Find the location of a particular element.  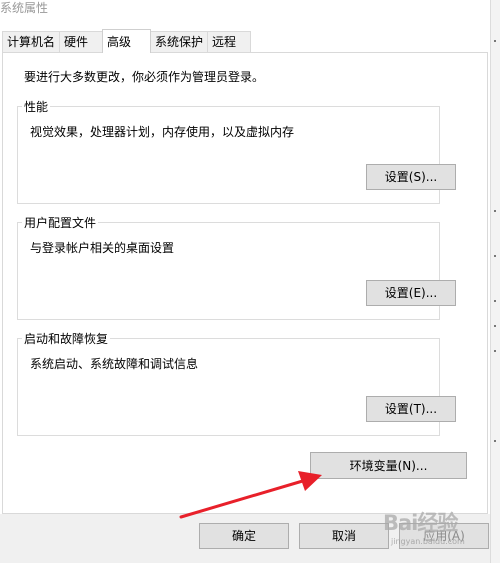

tab-advanced: 高级 is located at coordinates (126, 41).